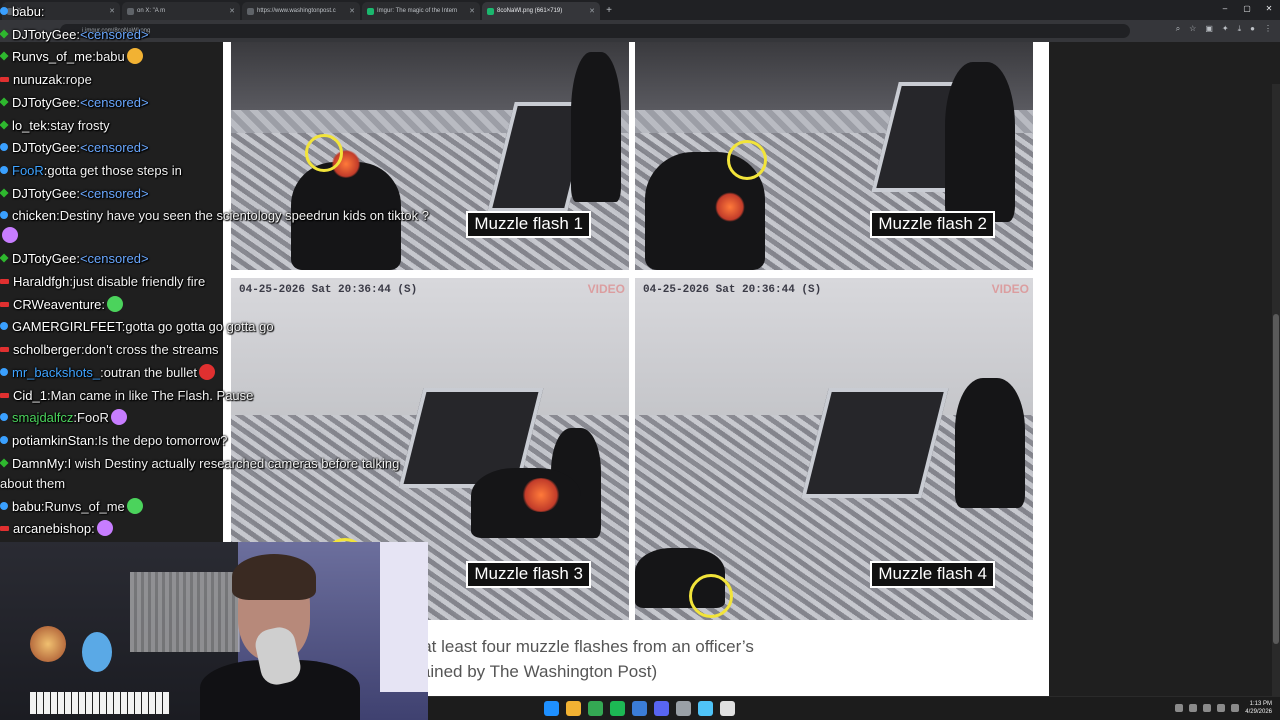  Describe the element at coordinates (1240, 29) in the screenshot. I see `download-icon: ⤓` at that location.